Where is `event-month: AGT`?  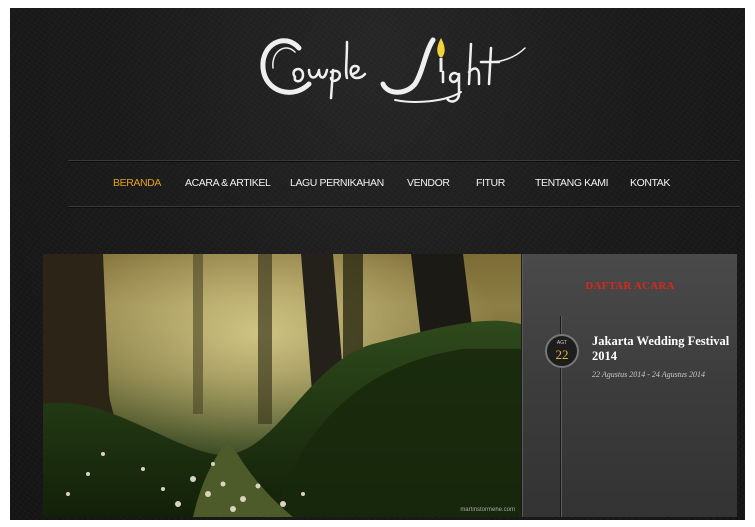
event-month: AGT is located at coordinates (562, 343).